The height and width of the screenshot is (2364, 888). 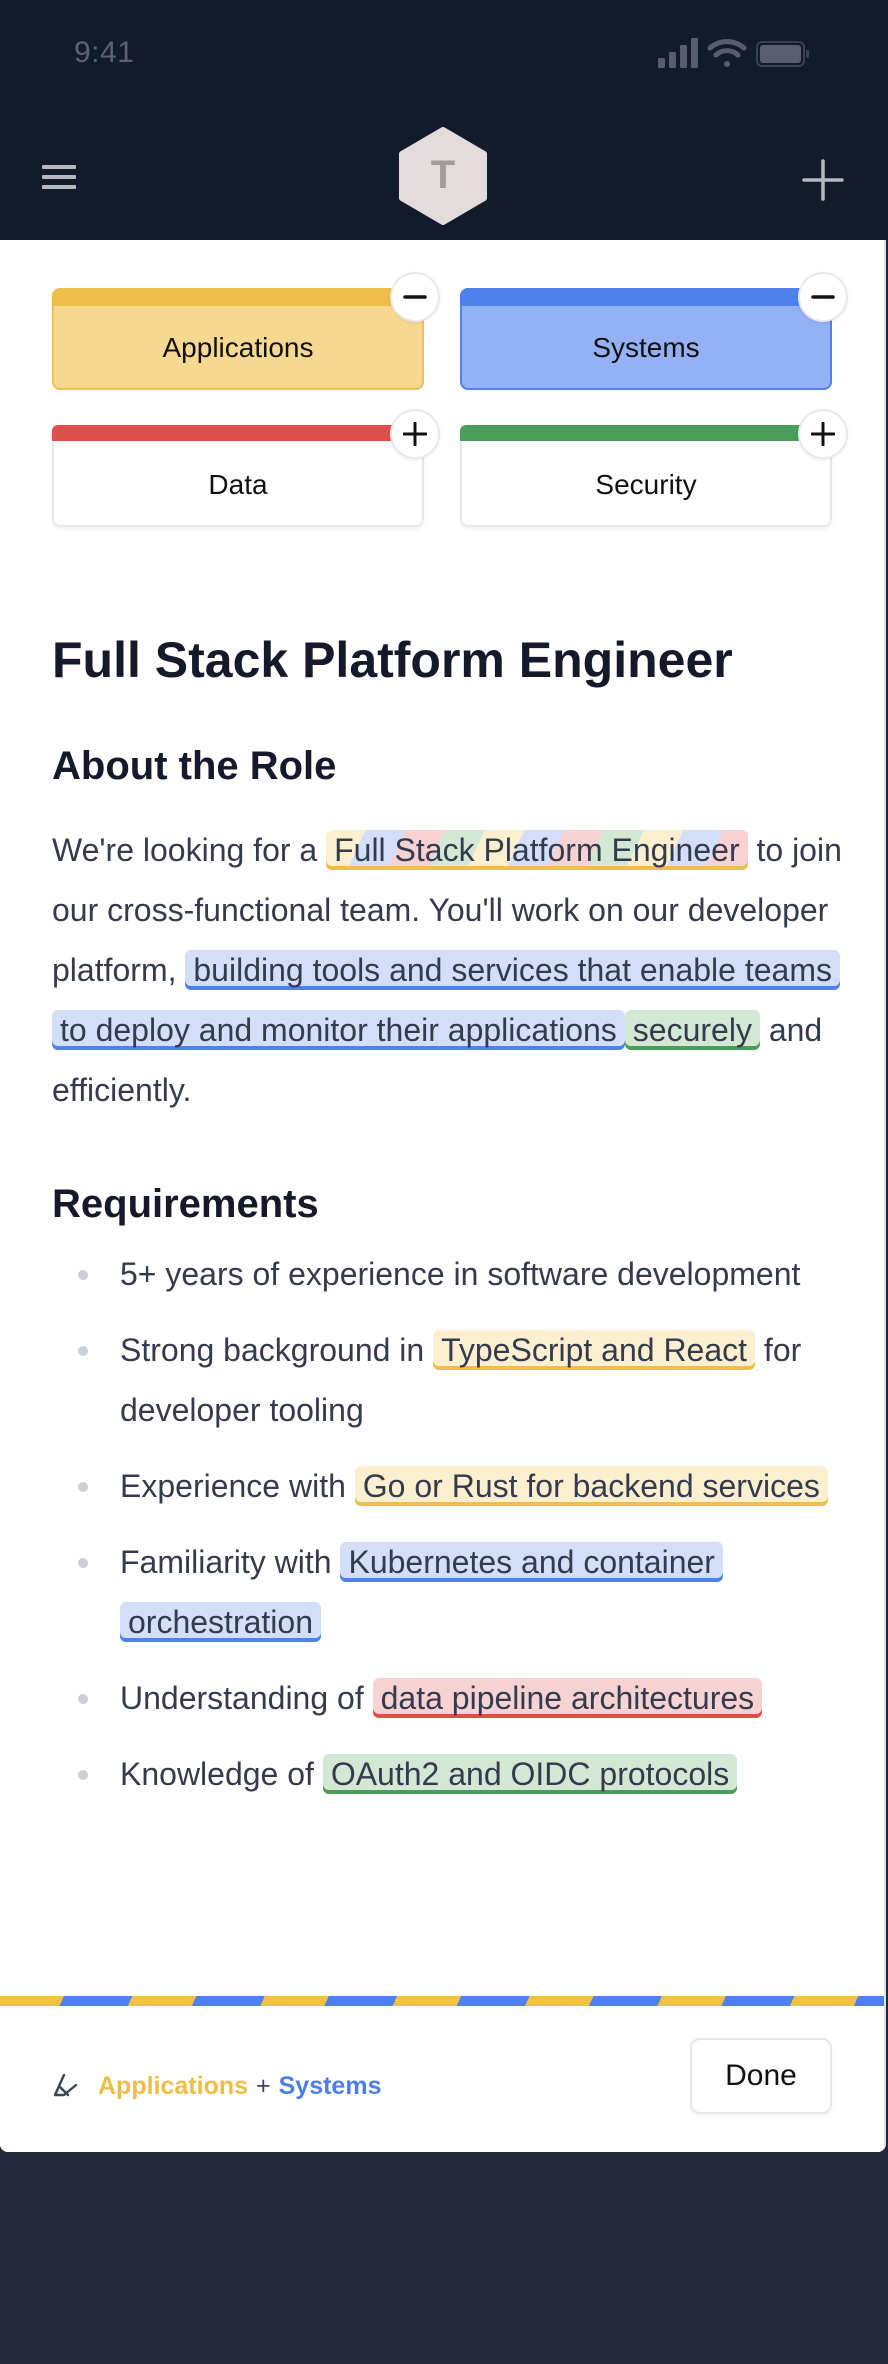 What do you see at coordinates (173, 2085) in the screenshot?
I see `selected-category-applications: Applications` at bounding box center [173, 2085].